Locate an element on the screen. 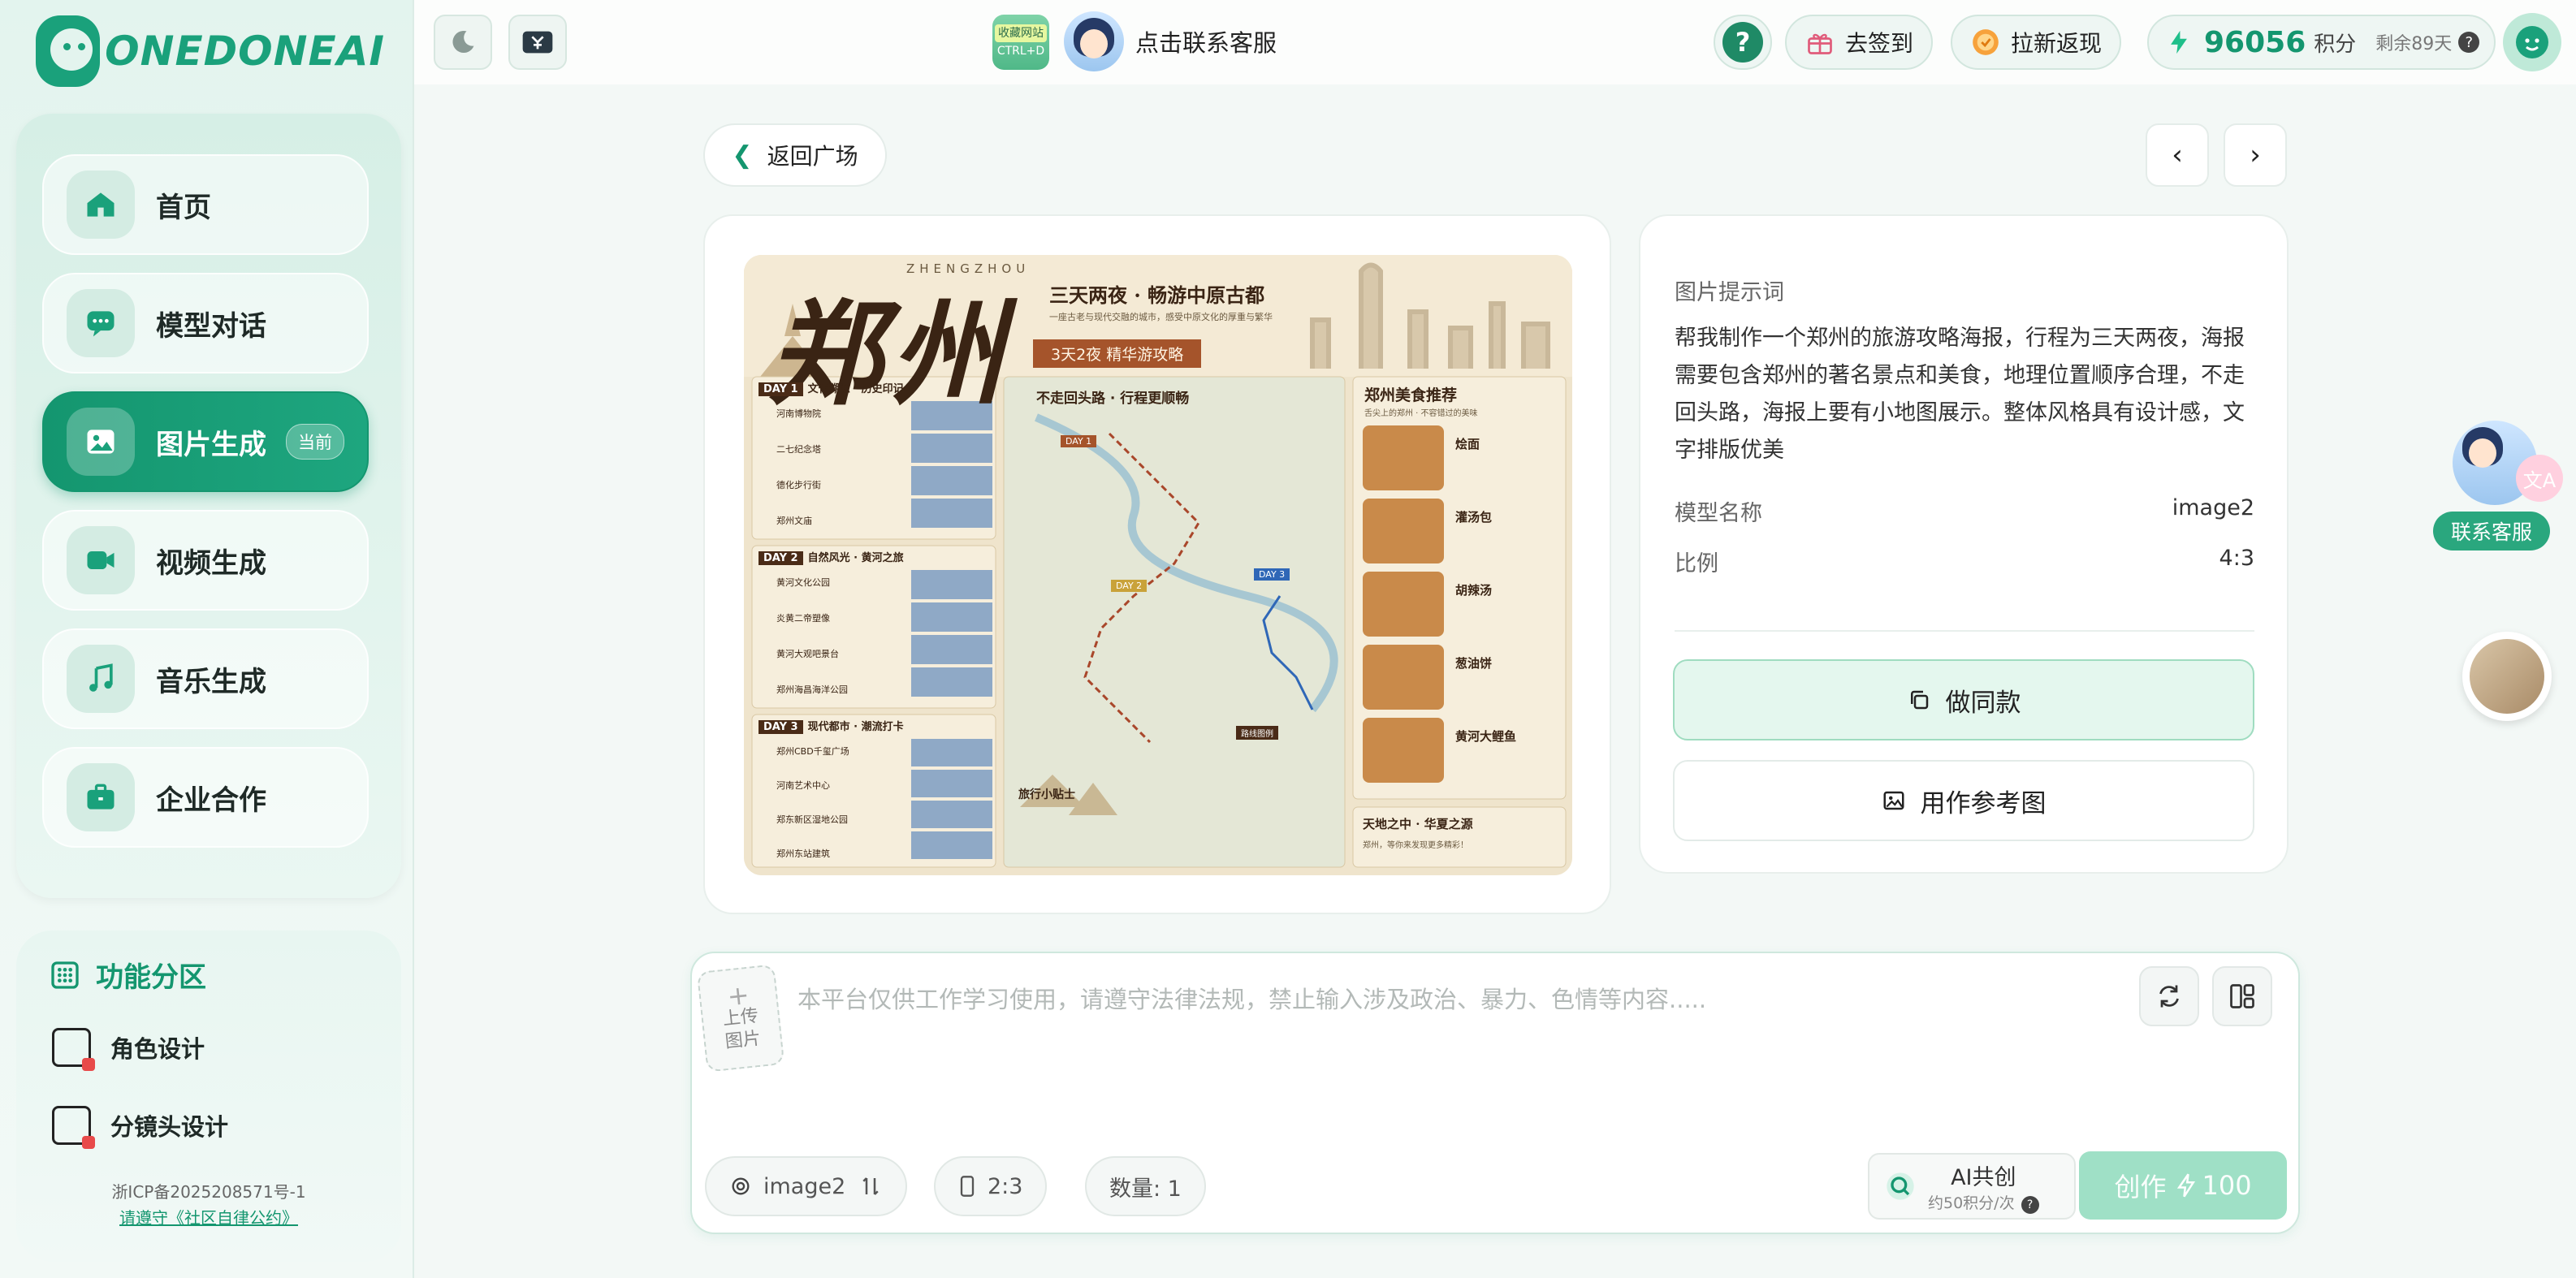 This screenshot has height=1278, width=2576. contact-service-link: 点击联系客服 is located at coordinates (1170, 41).